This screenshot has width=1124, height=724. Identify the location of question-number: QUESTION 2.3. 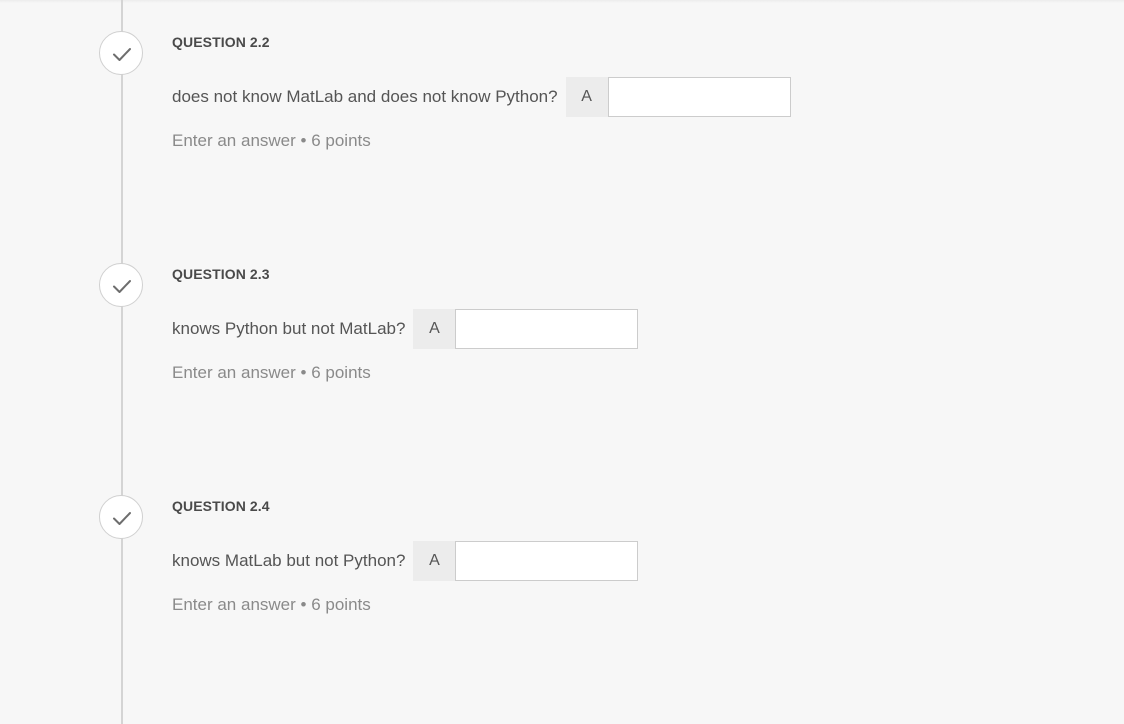
(221, 274).